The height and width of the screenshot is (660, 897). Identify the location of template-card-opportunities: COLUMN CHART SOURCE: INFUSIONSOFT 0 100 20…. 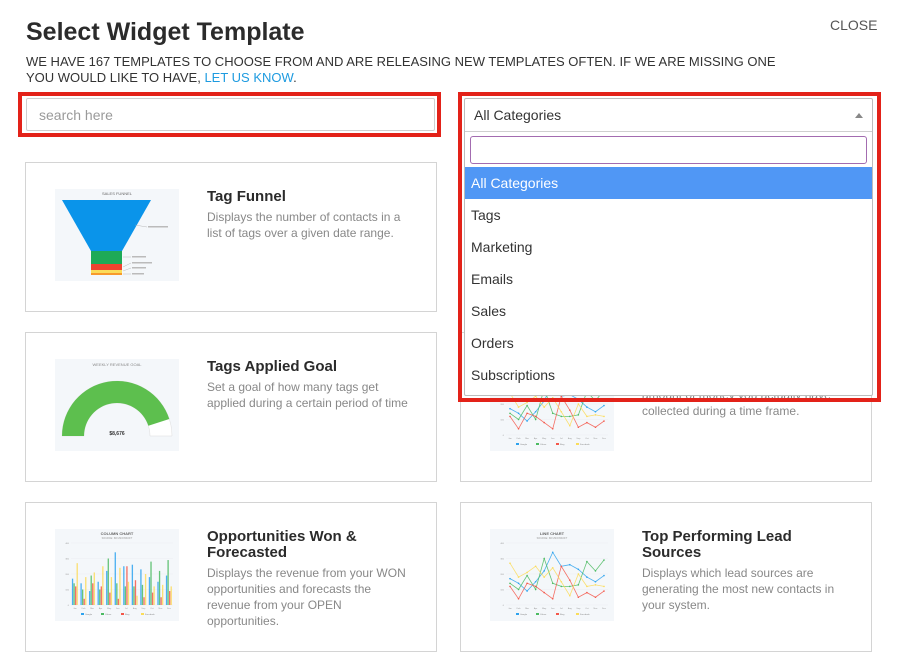
(231, 577).